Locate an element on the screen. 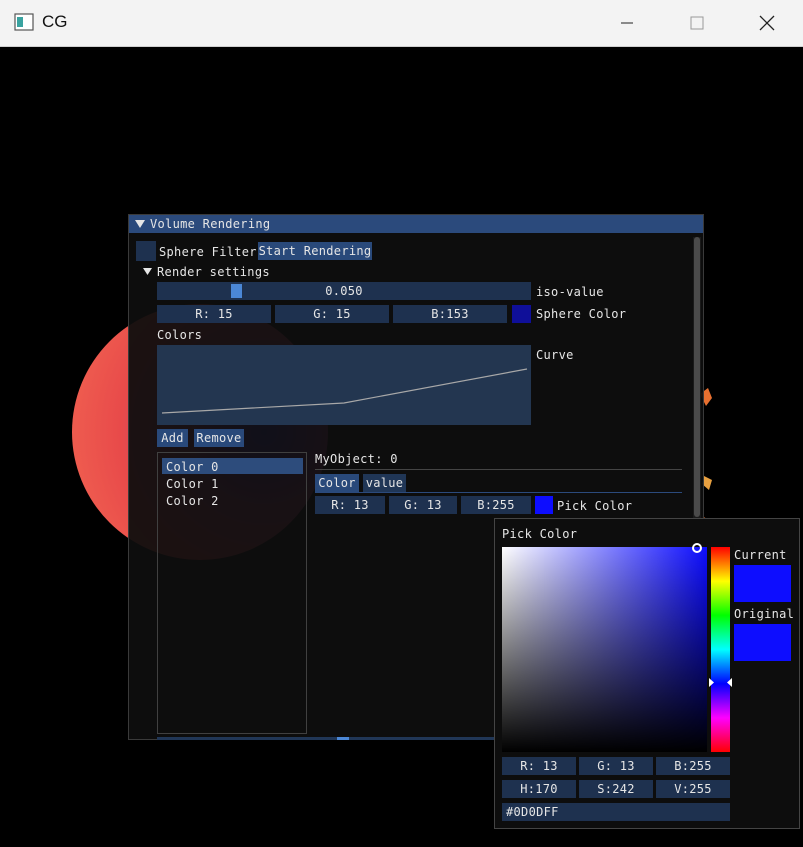 This screenshot has height=847, width=803. sv-cursor is located at coordinates (697, 548).